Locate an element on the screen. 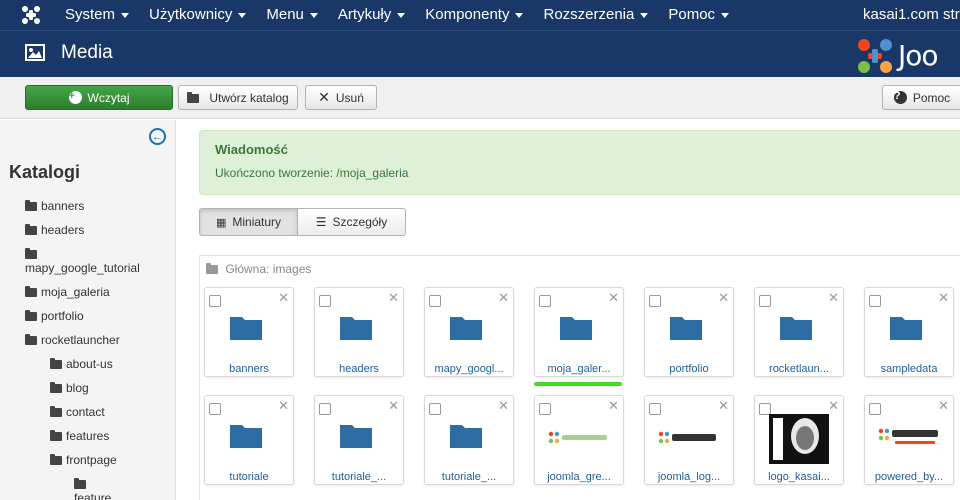  powered-by-joomla-icon is located at coordinates (908, 436).